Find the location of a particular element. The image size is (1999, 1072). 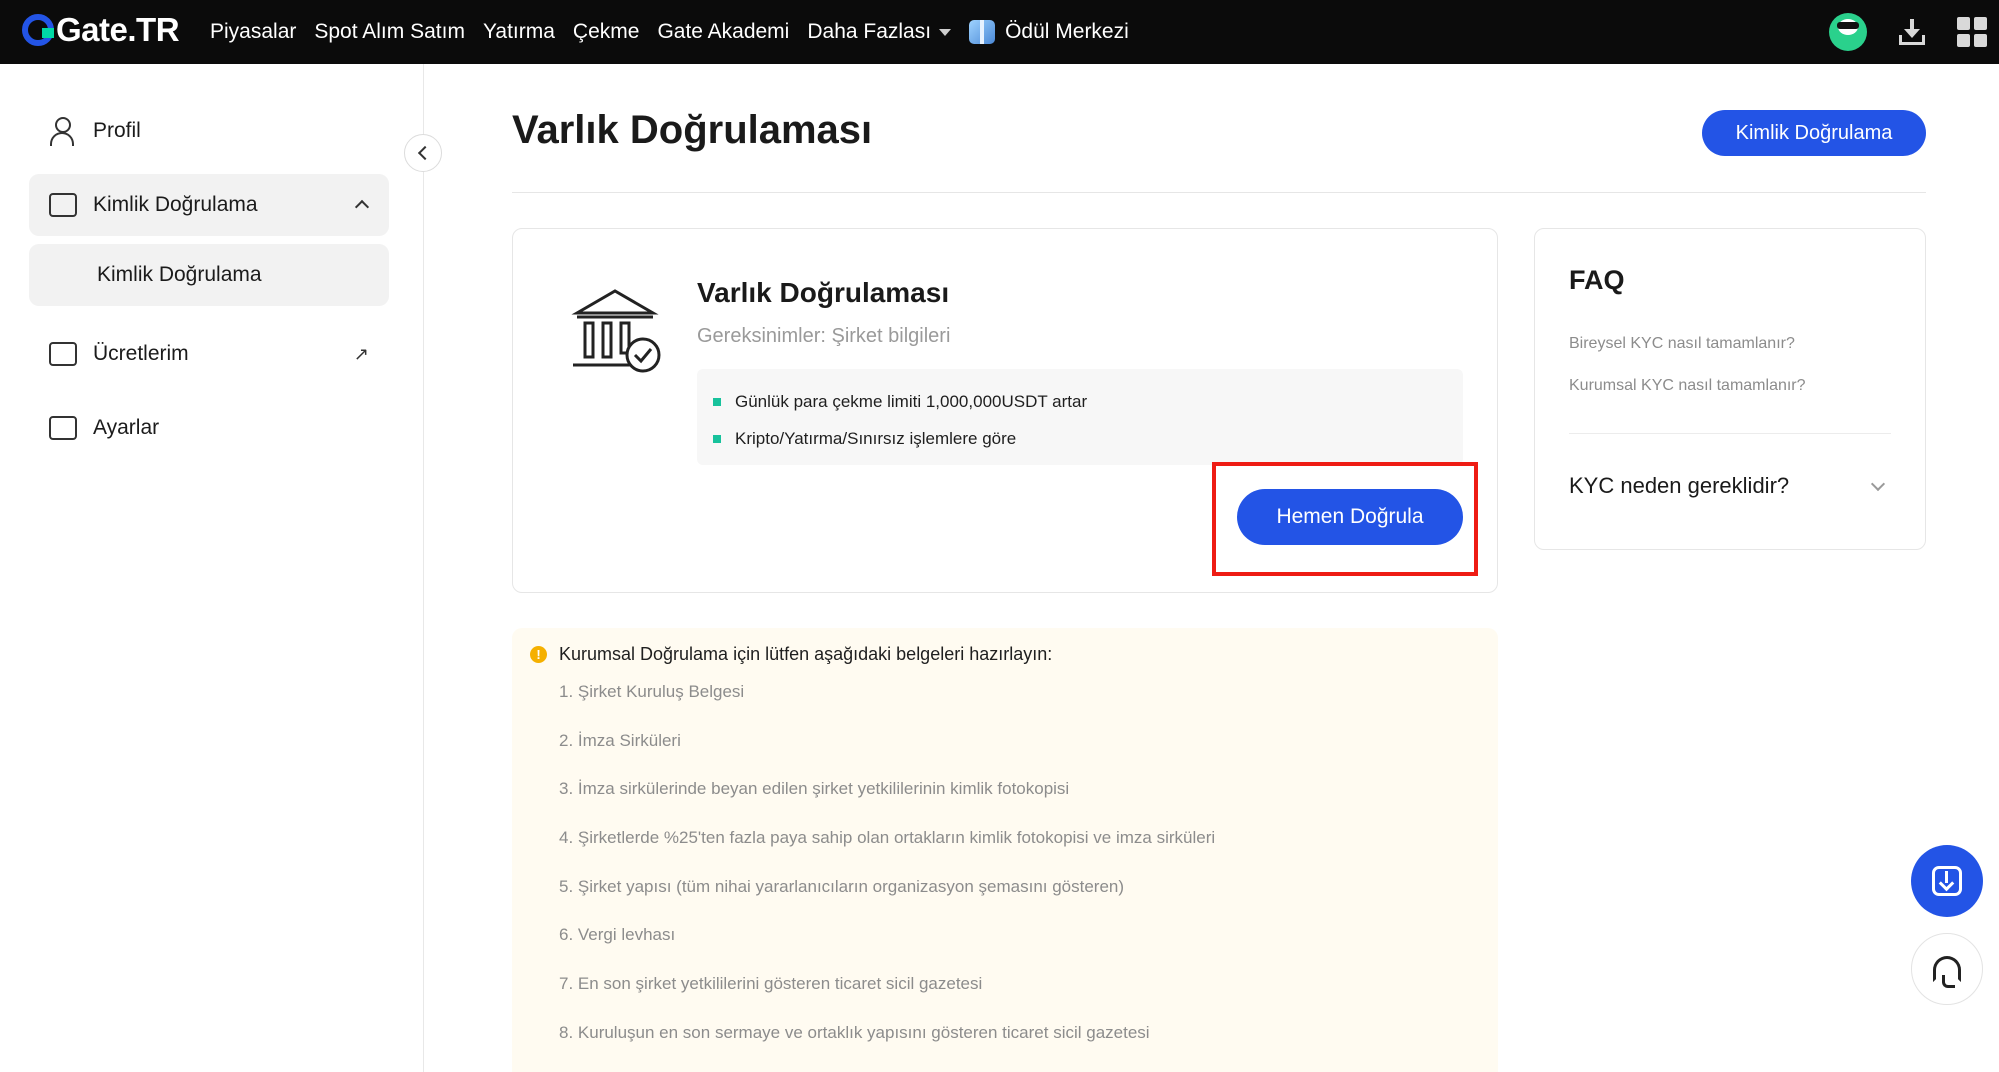

benefit-item: Kripto/Yatırma/Sınırsız işlemlere göre is located at coordinates (1080, 438).